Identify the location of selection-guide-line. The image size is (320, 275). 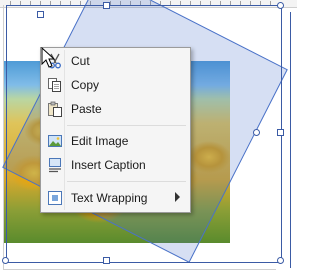
(290, 140).